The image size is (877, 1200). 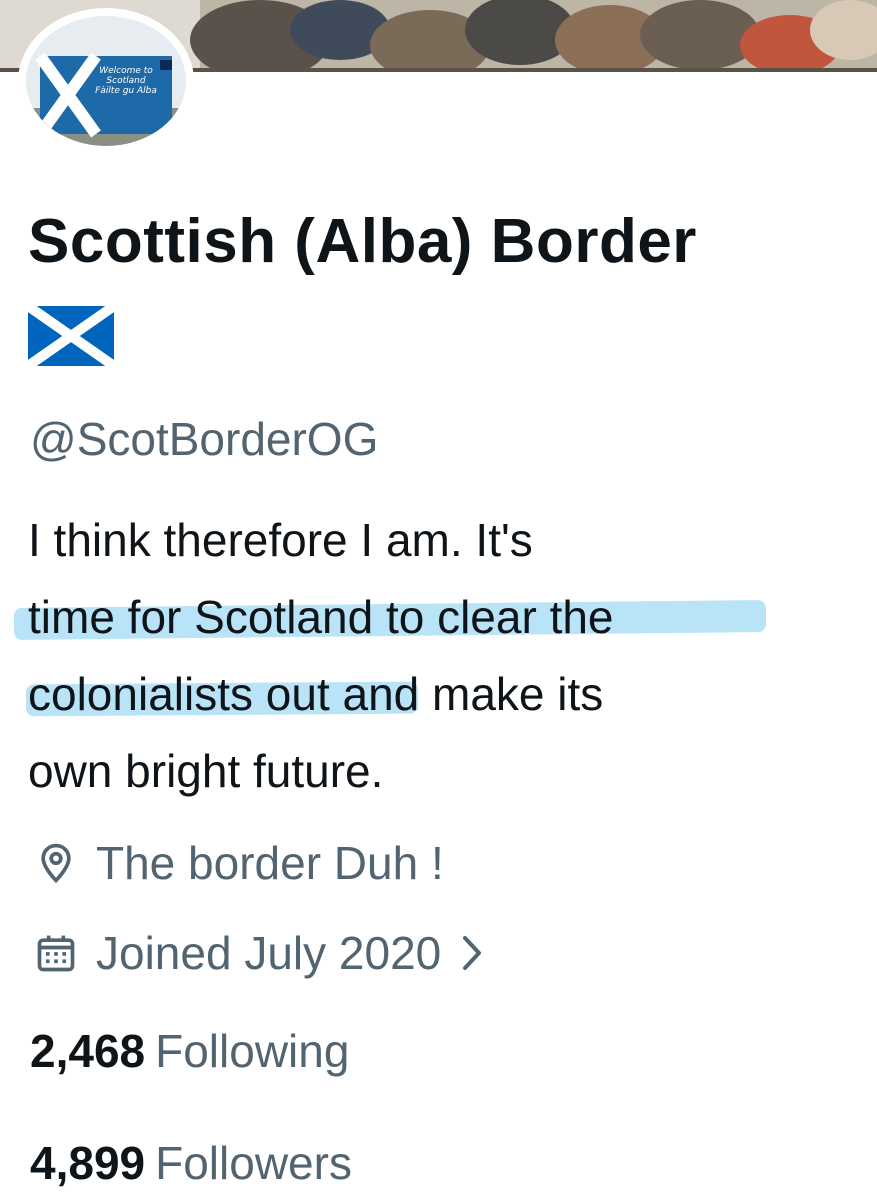 I want to click on profile-location: The border Duh !, so click(x=239, y=863).